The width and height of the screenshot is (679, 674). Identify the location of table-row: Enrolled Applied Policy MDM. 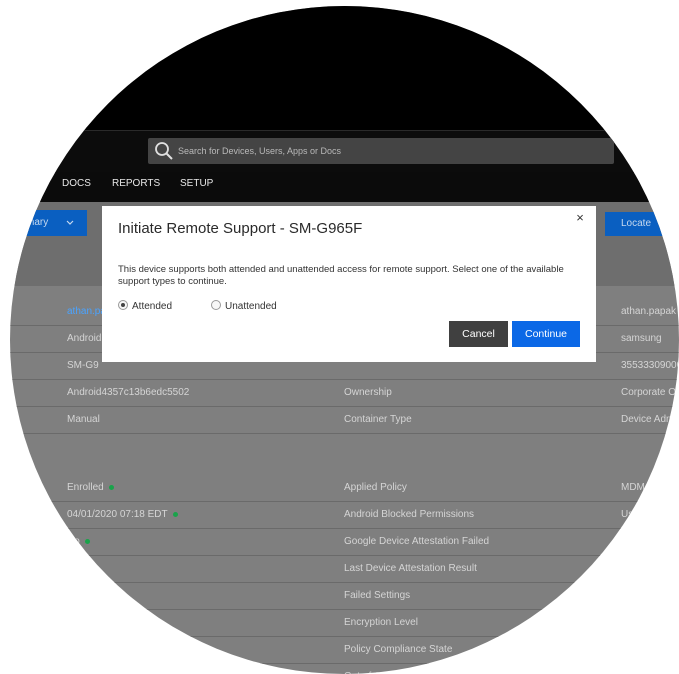
(344, 488).